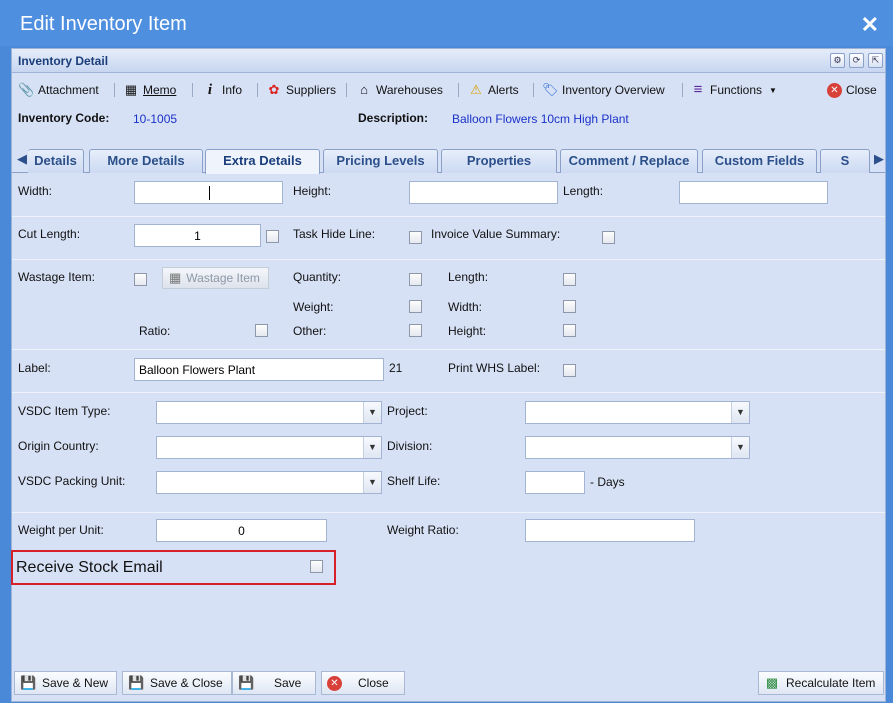 This screenshot has height=703, width=893. What do you see at coordinates (310, 331) in the screenshot?
I see `other-label: Other:` at bounding box center [310, 331].